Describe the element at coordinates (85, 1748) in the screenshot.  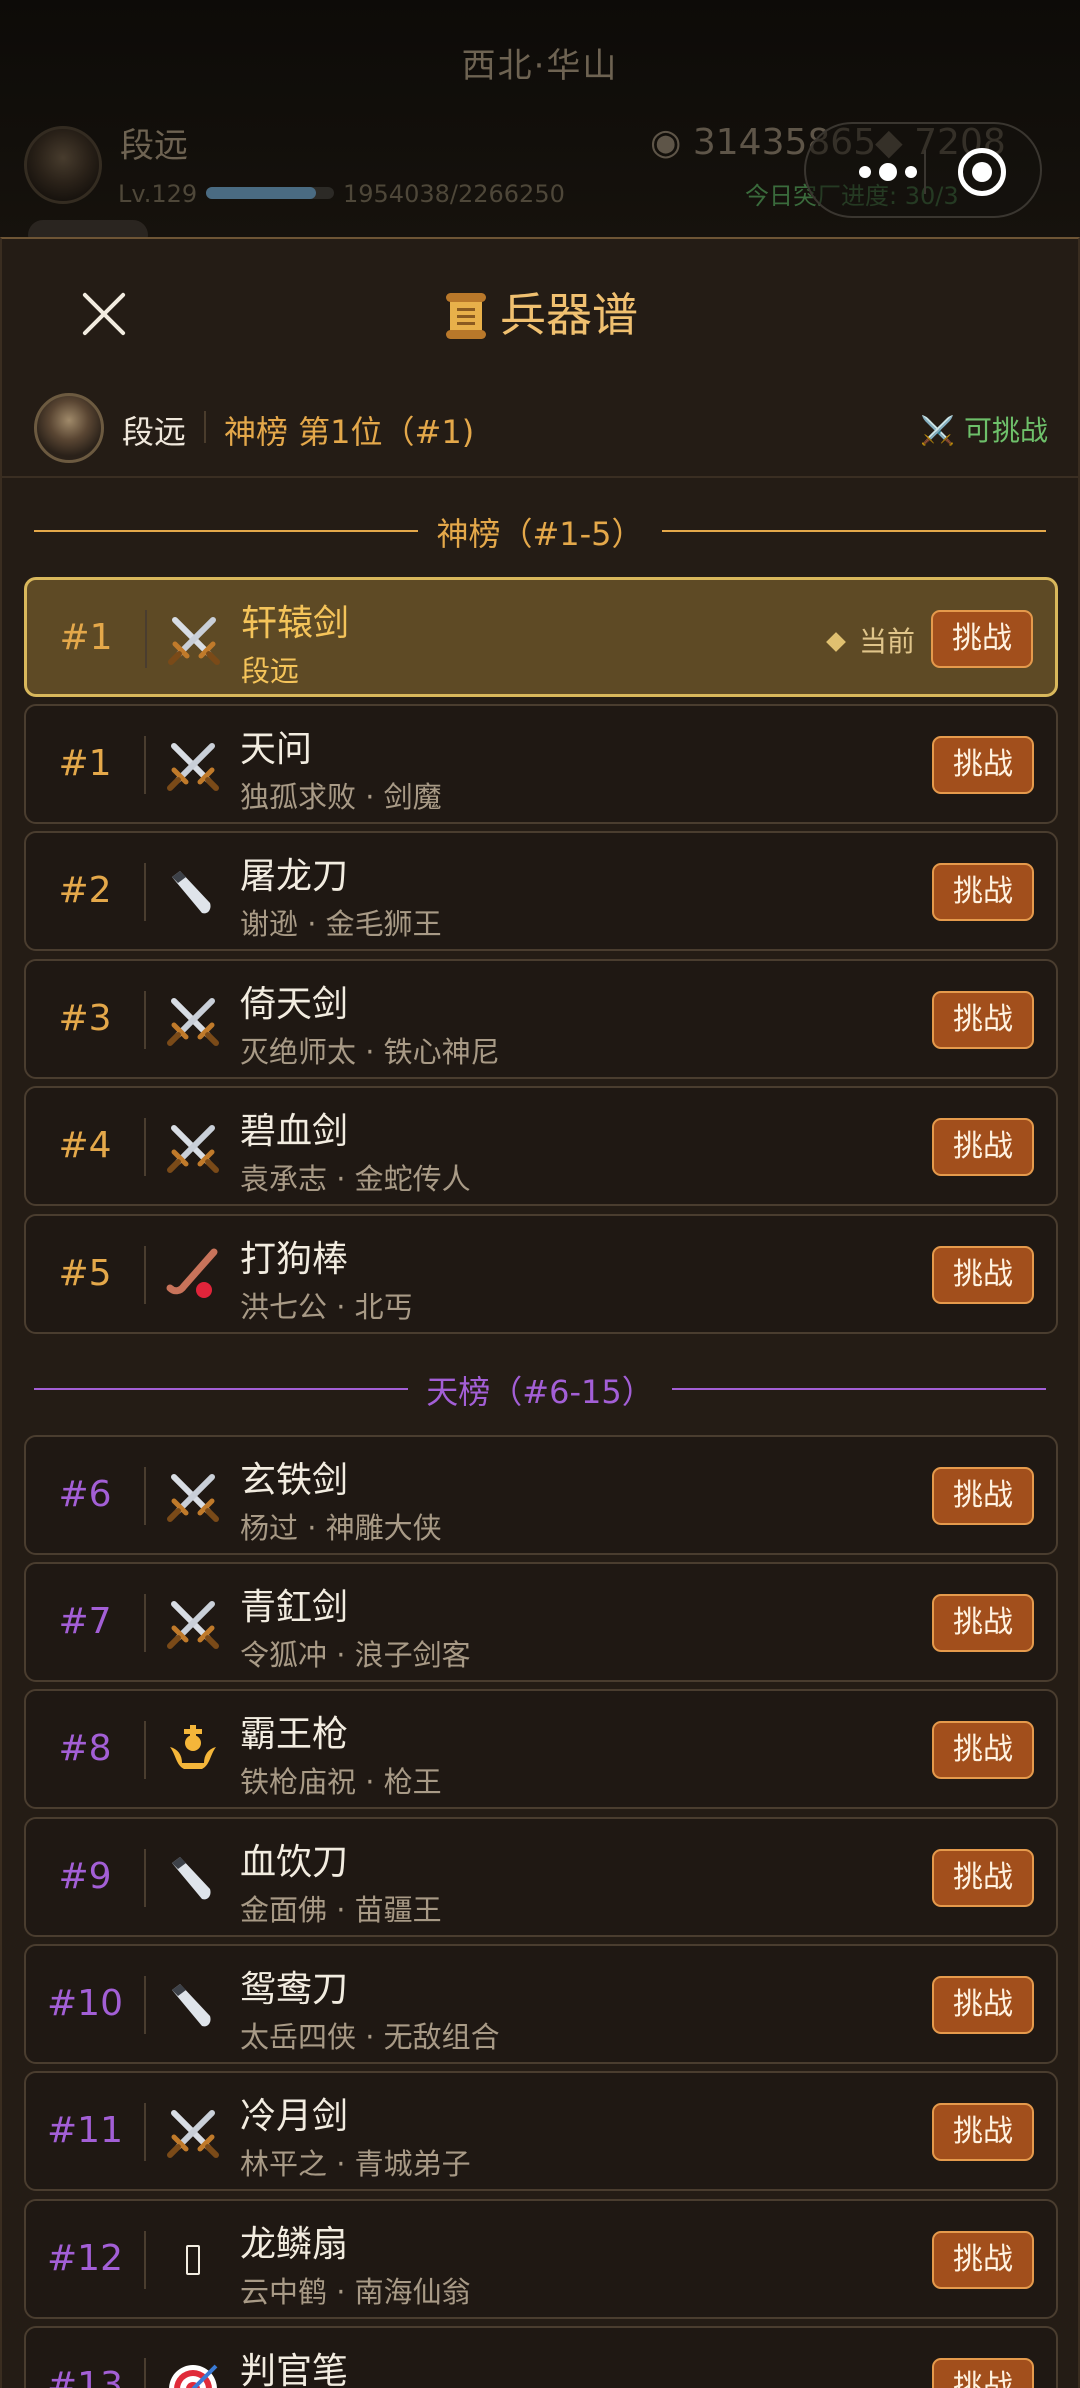
I see `rank-number: #8` at that location.